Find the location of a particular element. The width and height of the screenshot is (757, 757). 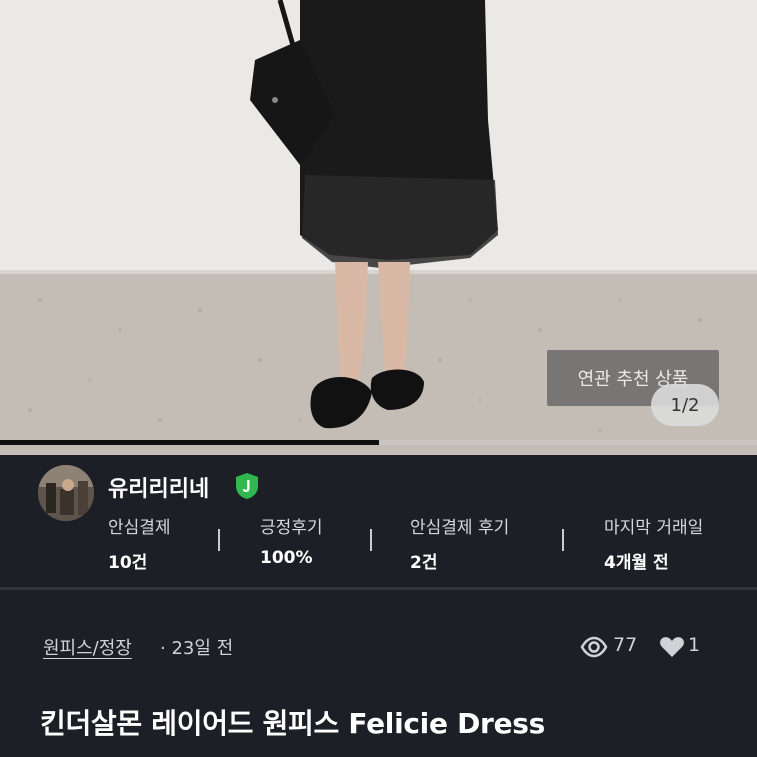

product-title: 킨더살몬 레이어드 원피스 Felicie Dress is located at coordinates (292, 723).